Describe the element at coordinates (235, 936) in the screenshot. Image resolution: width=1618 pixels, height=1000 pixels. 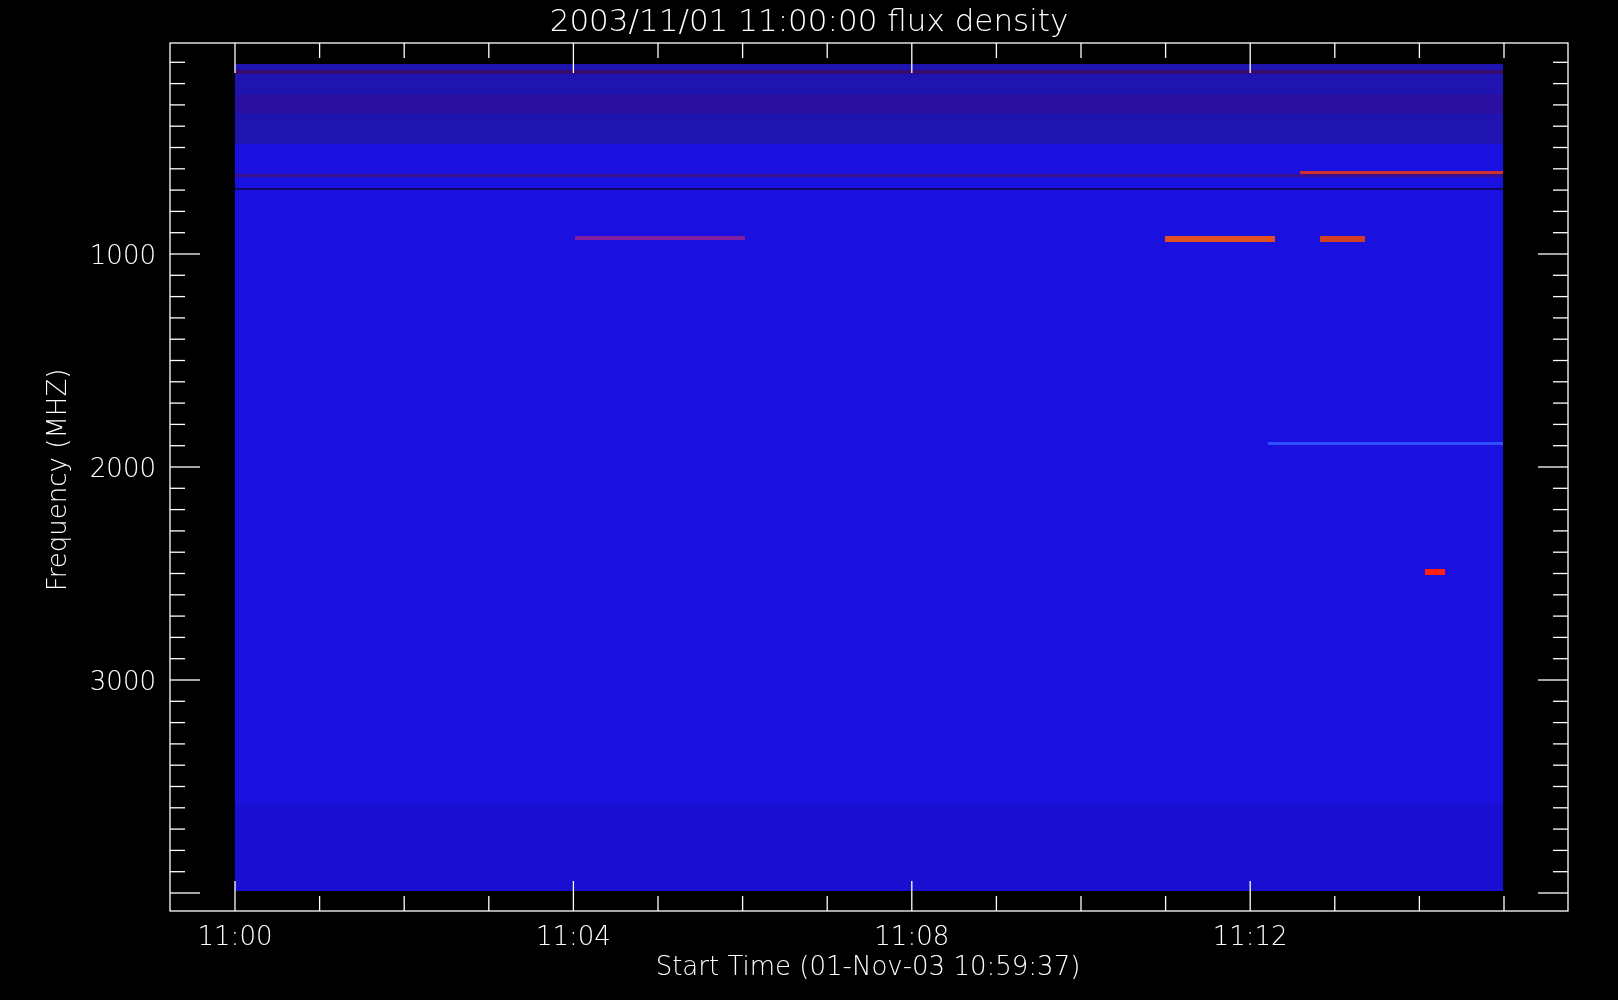
I see `x-tick-label: 11:00` at that location.